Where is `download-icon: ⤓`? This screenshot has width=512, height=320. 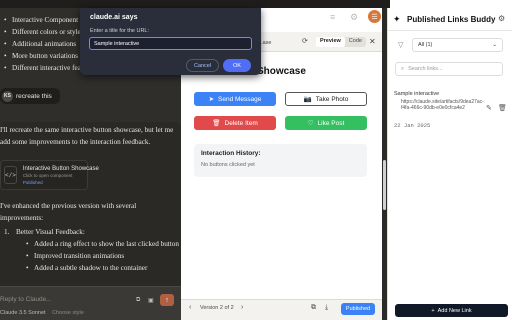
download-icon: ⤓ is located at coordinates (326, 308).